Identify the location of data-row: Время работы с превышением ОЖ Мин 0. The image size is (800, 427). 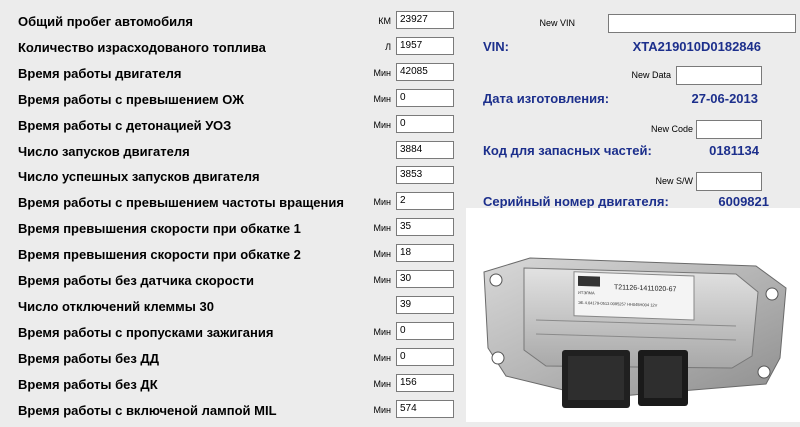
(232, 100).